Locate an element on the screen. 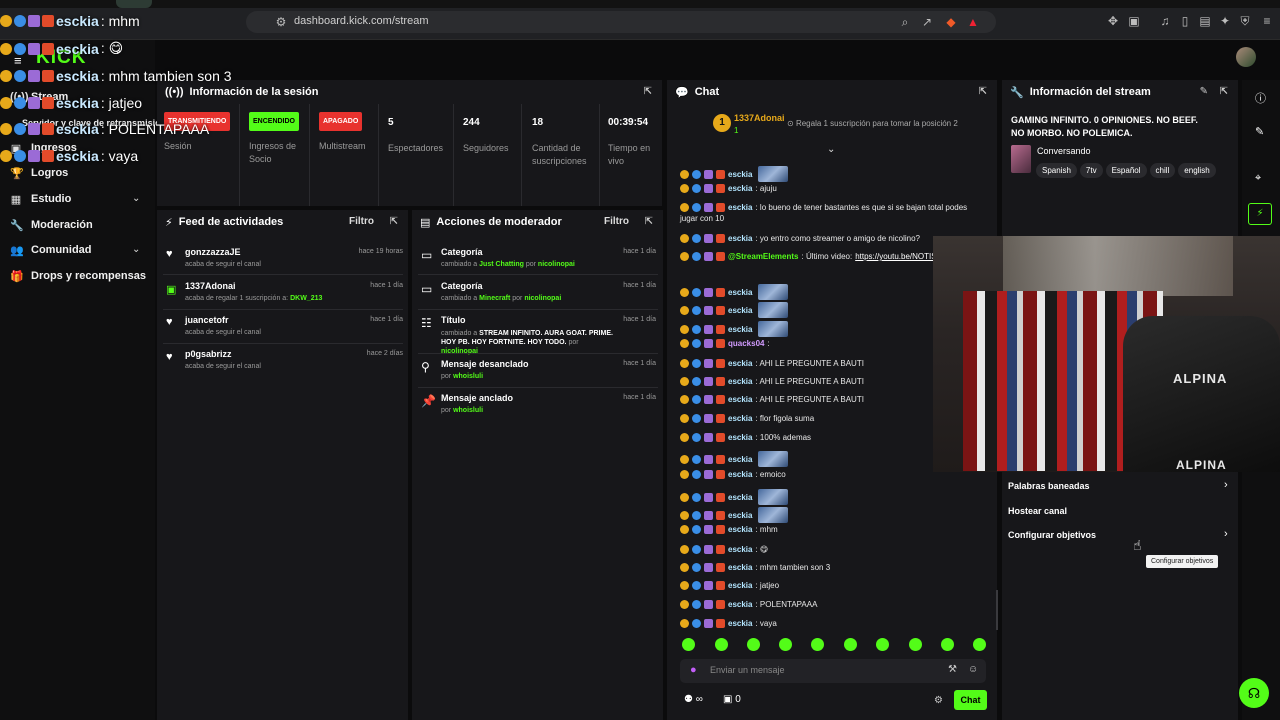 The image size is (1280, 720). chat-username: quacks04 is located at coordinates (746, 343).